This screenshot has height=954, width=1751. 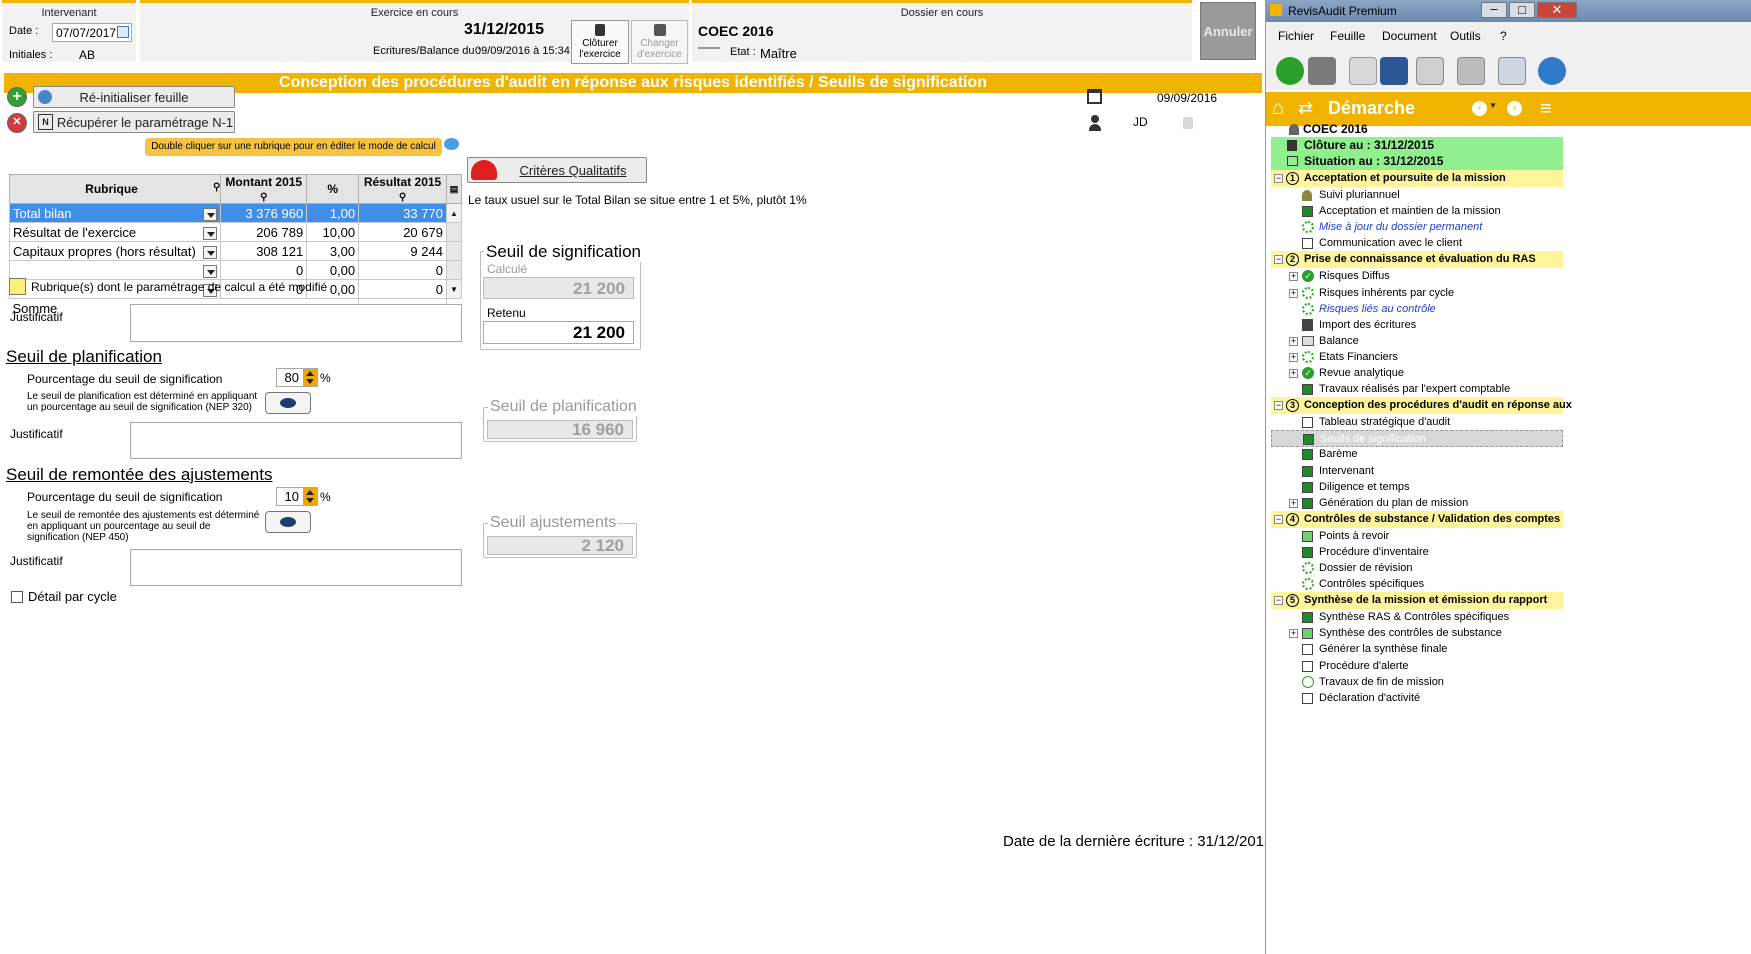 What do you see at coordinates (1417, 227) in the screenshot?
I see `tree-item: Mise à jour du dossier permanent` at bounding box center [1417, 227].